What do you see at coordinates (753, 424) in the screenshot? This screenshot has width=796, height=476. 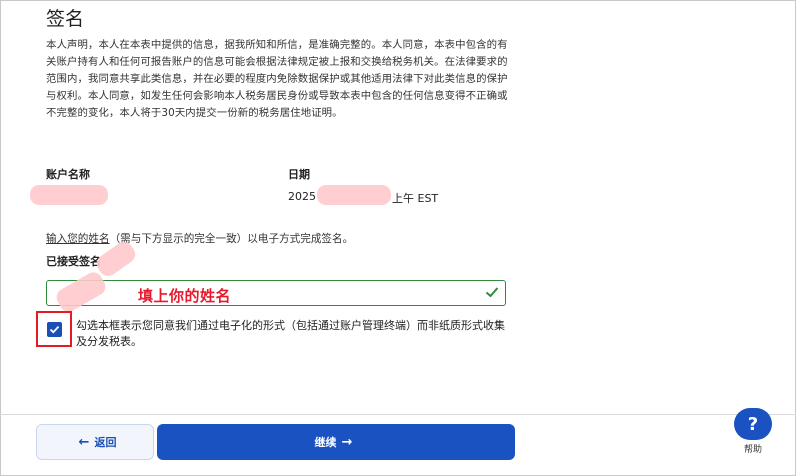 I see `help-question-icon: ?` at bounding box center [753, 424].